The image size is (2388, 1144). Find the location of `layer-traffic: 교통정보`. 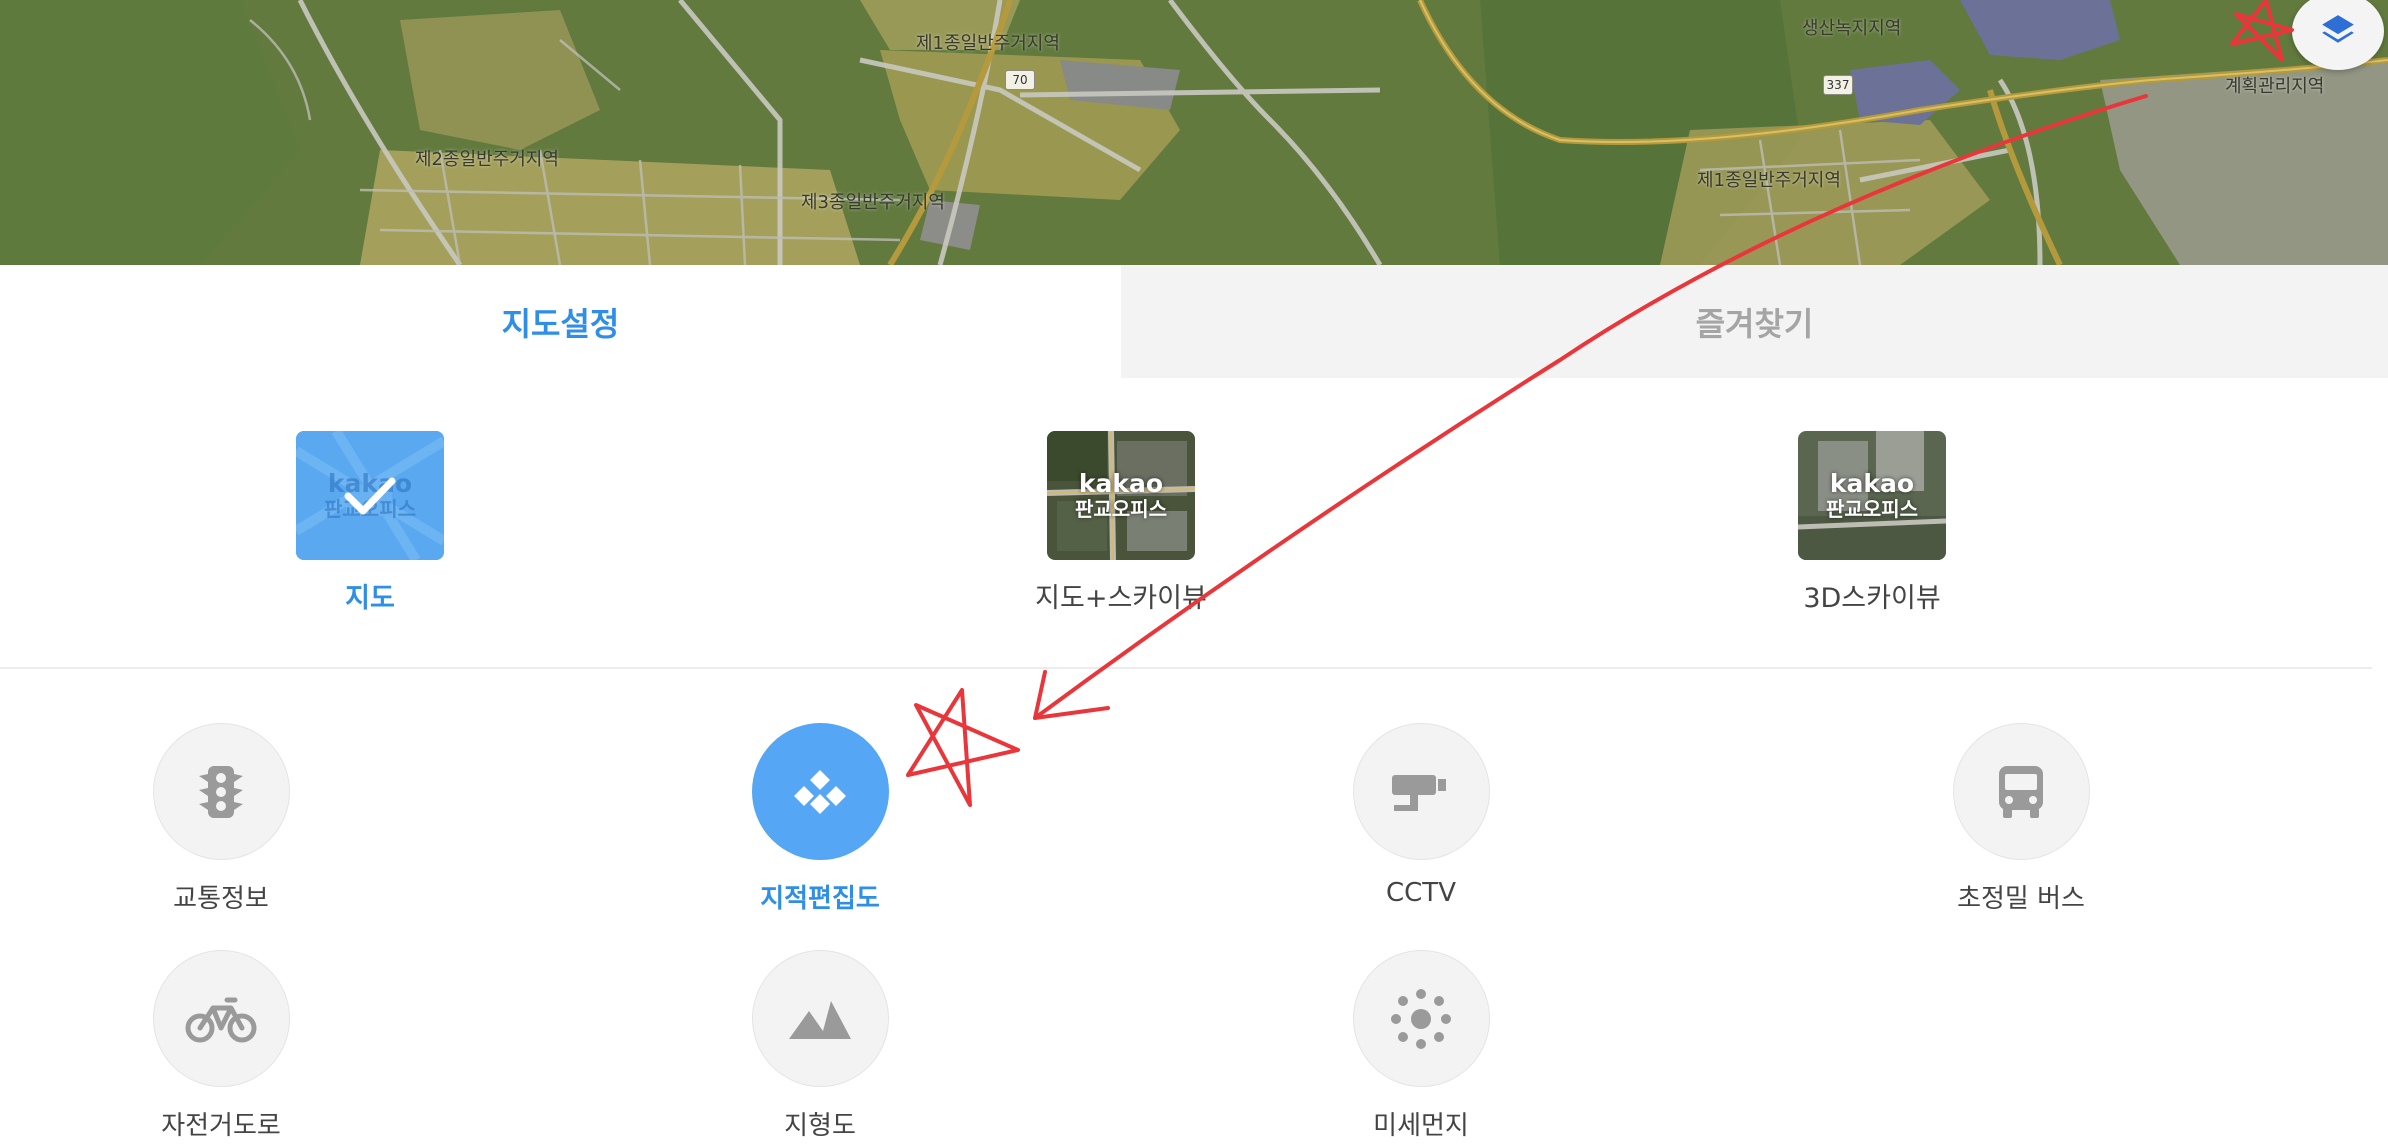

layer-traffic: 교통정보 is located at coordinates (221, 819).